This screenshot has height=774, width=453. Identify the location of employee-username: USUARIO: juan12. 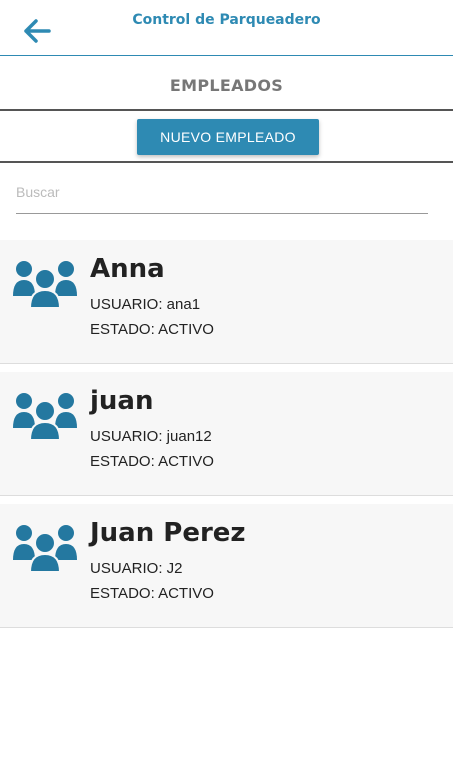
(151, 436).